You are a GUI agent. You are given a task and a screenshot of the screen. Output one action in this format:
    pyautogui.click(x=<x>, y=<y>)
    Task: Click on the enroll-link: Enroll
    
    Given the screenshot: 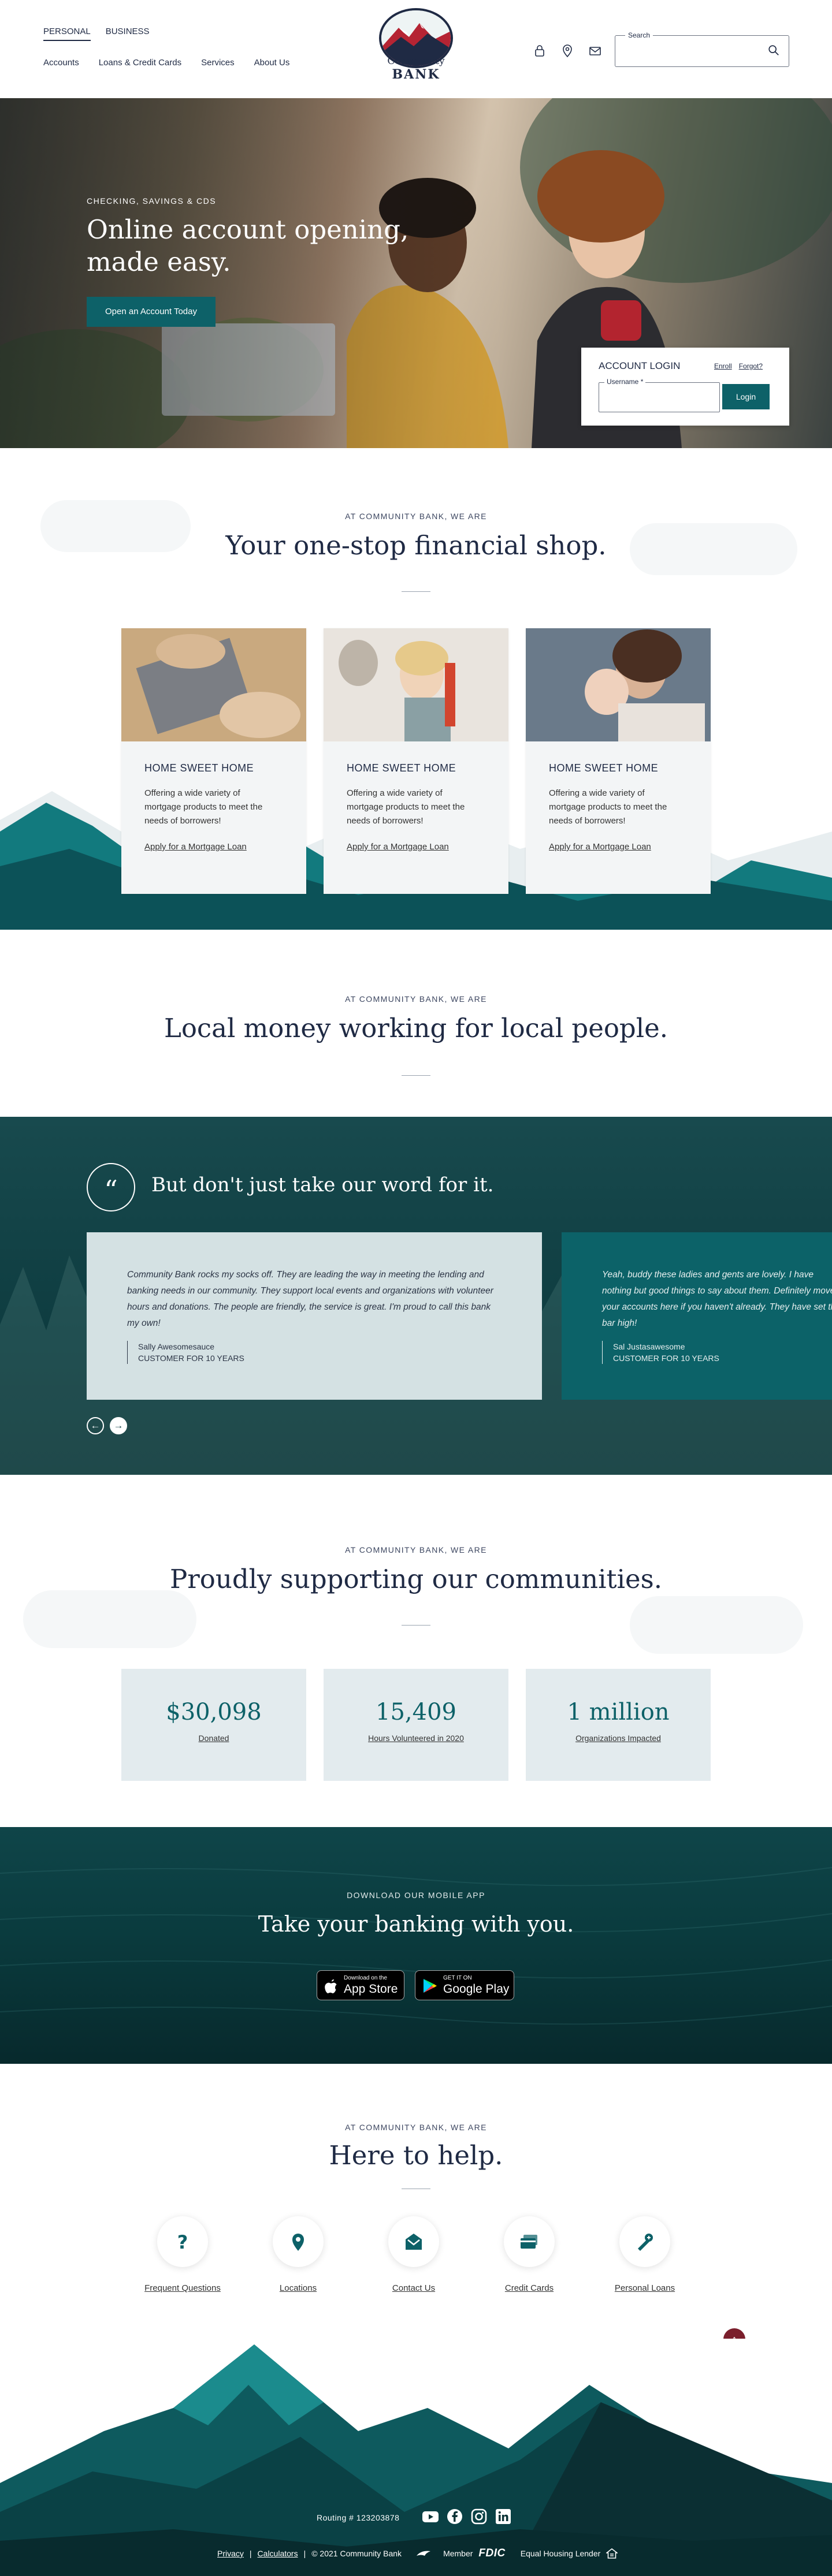 What is the action you would take?
    pyautogui.click(x=723, y=366)
    